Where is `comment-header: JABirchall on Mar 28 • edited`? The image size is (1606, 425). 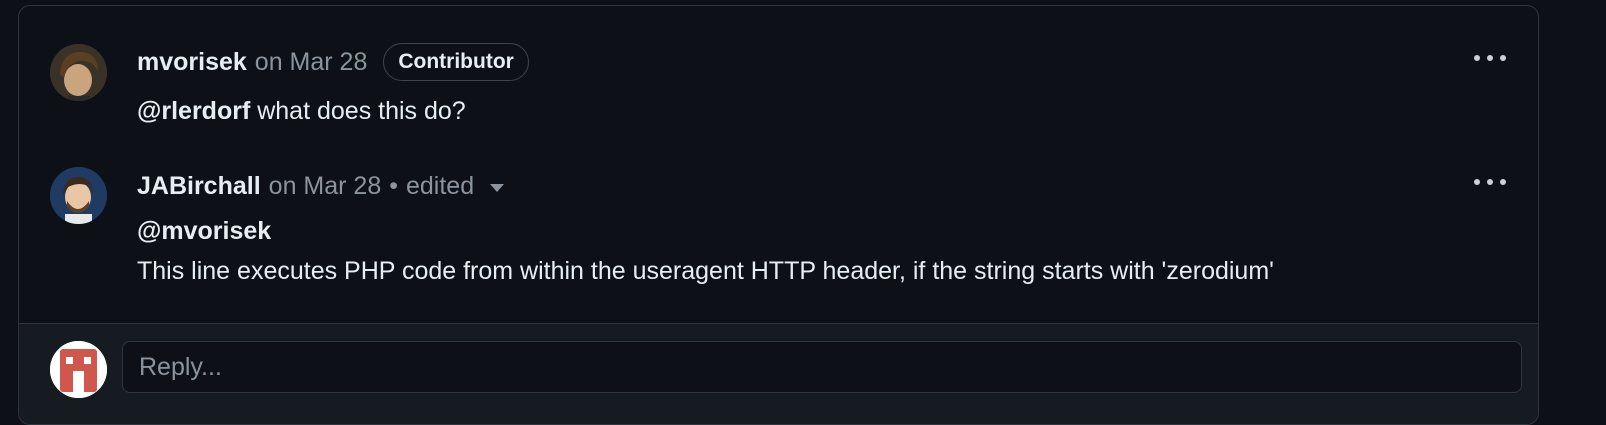 comment-header: JABirchall on Mar 28 • edited is located at coordinates (321, 186).